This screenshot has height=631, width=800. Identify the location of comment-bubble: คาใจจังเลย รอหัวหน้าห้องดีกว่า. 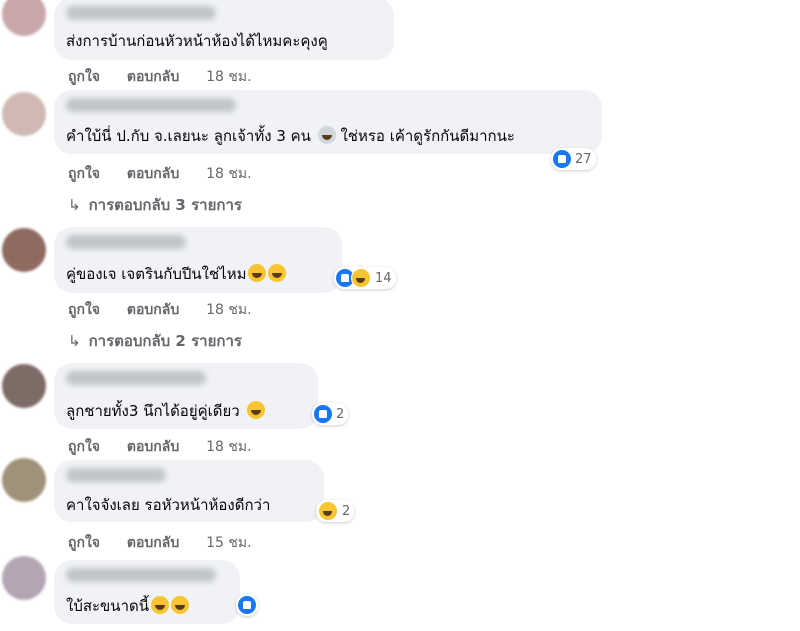
(189, 491).